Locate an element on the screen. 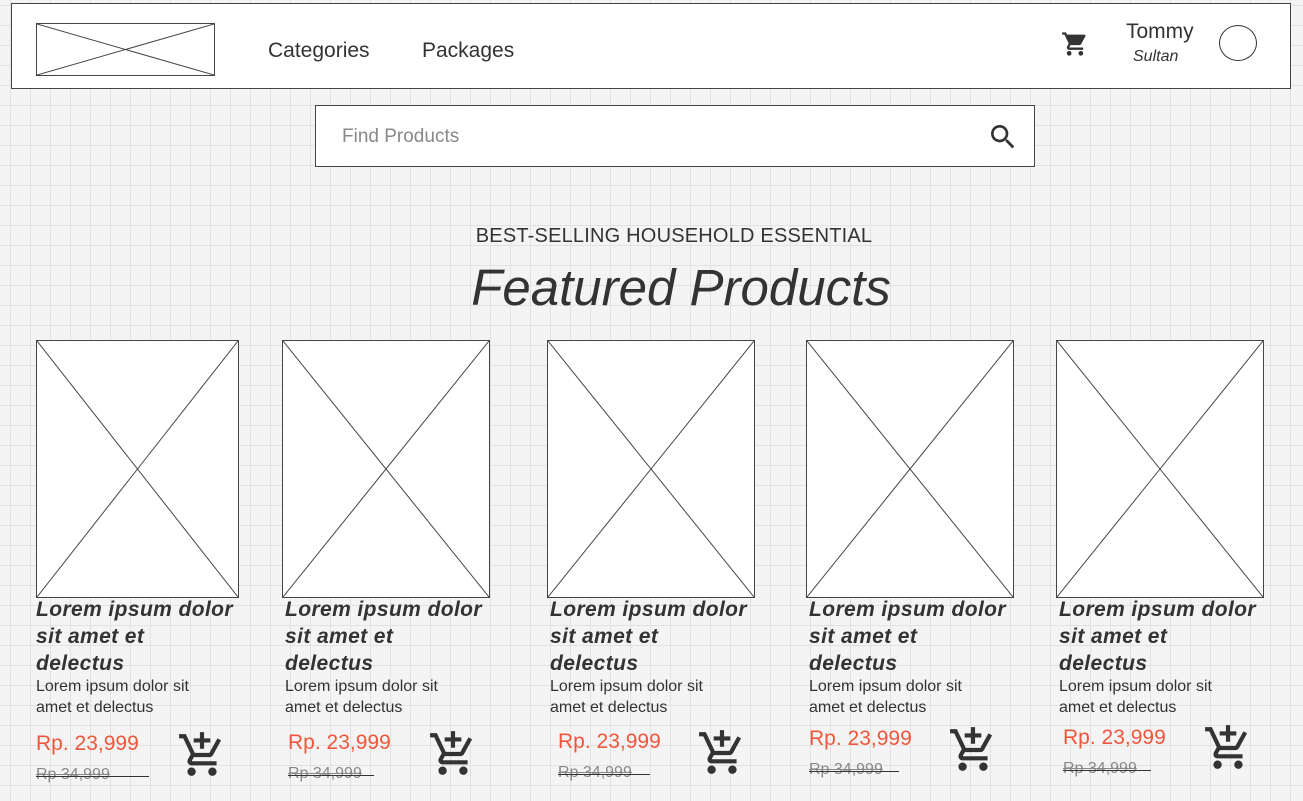 The image size is (1303, 801). search-bar is located at coordinates (675, 136).